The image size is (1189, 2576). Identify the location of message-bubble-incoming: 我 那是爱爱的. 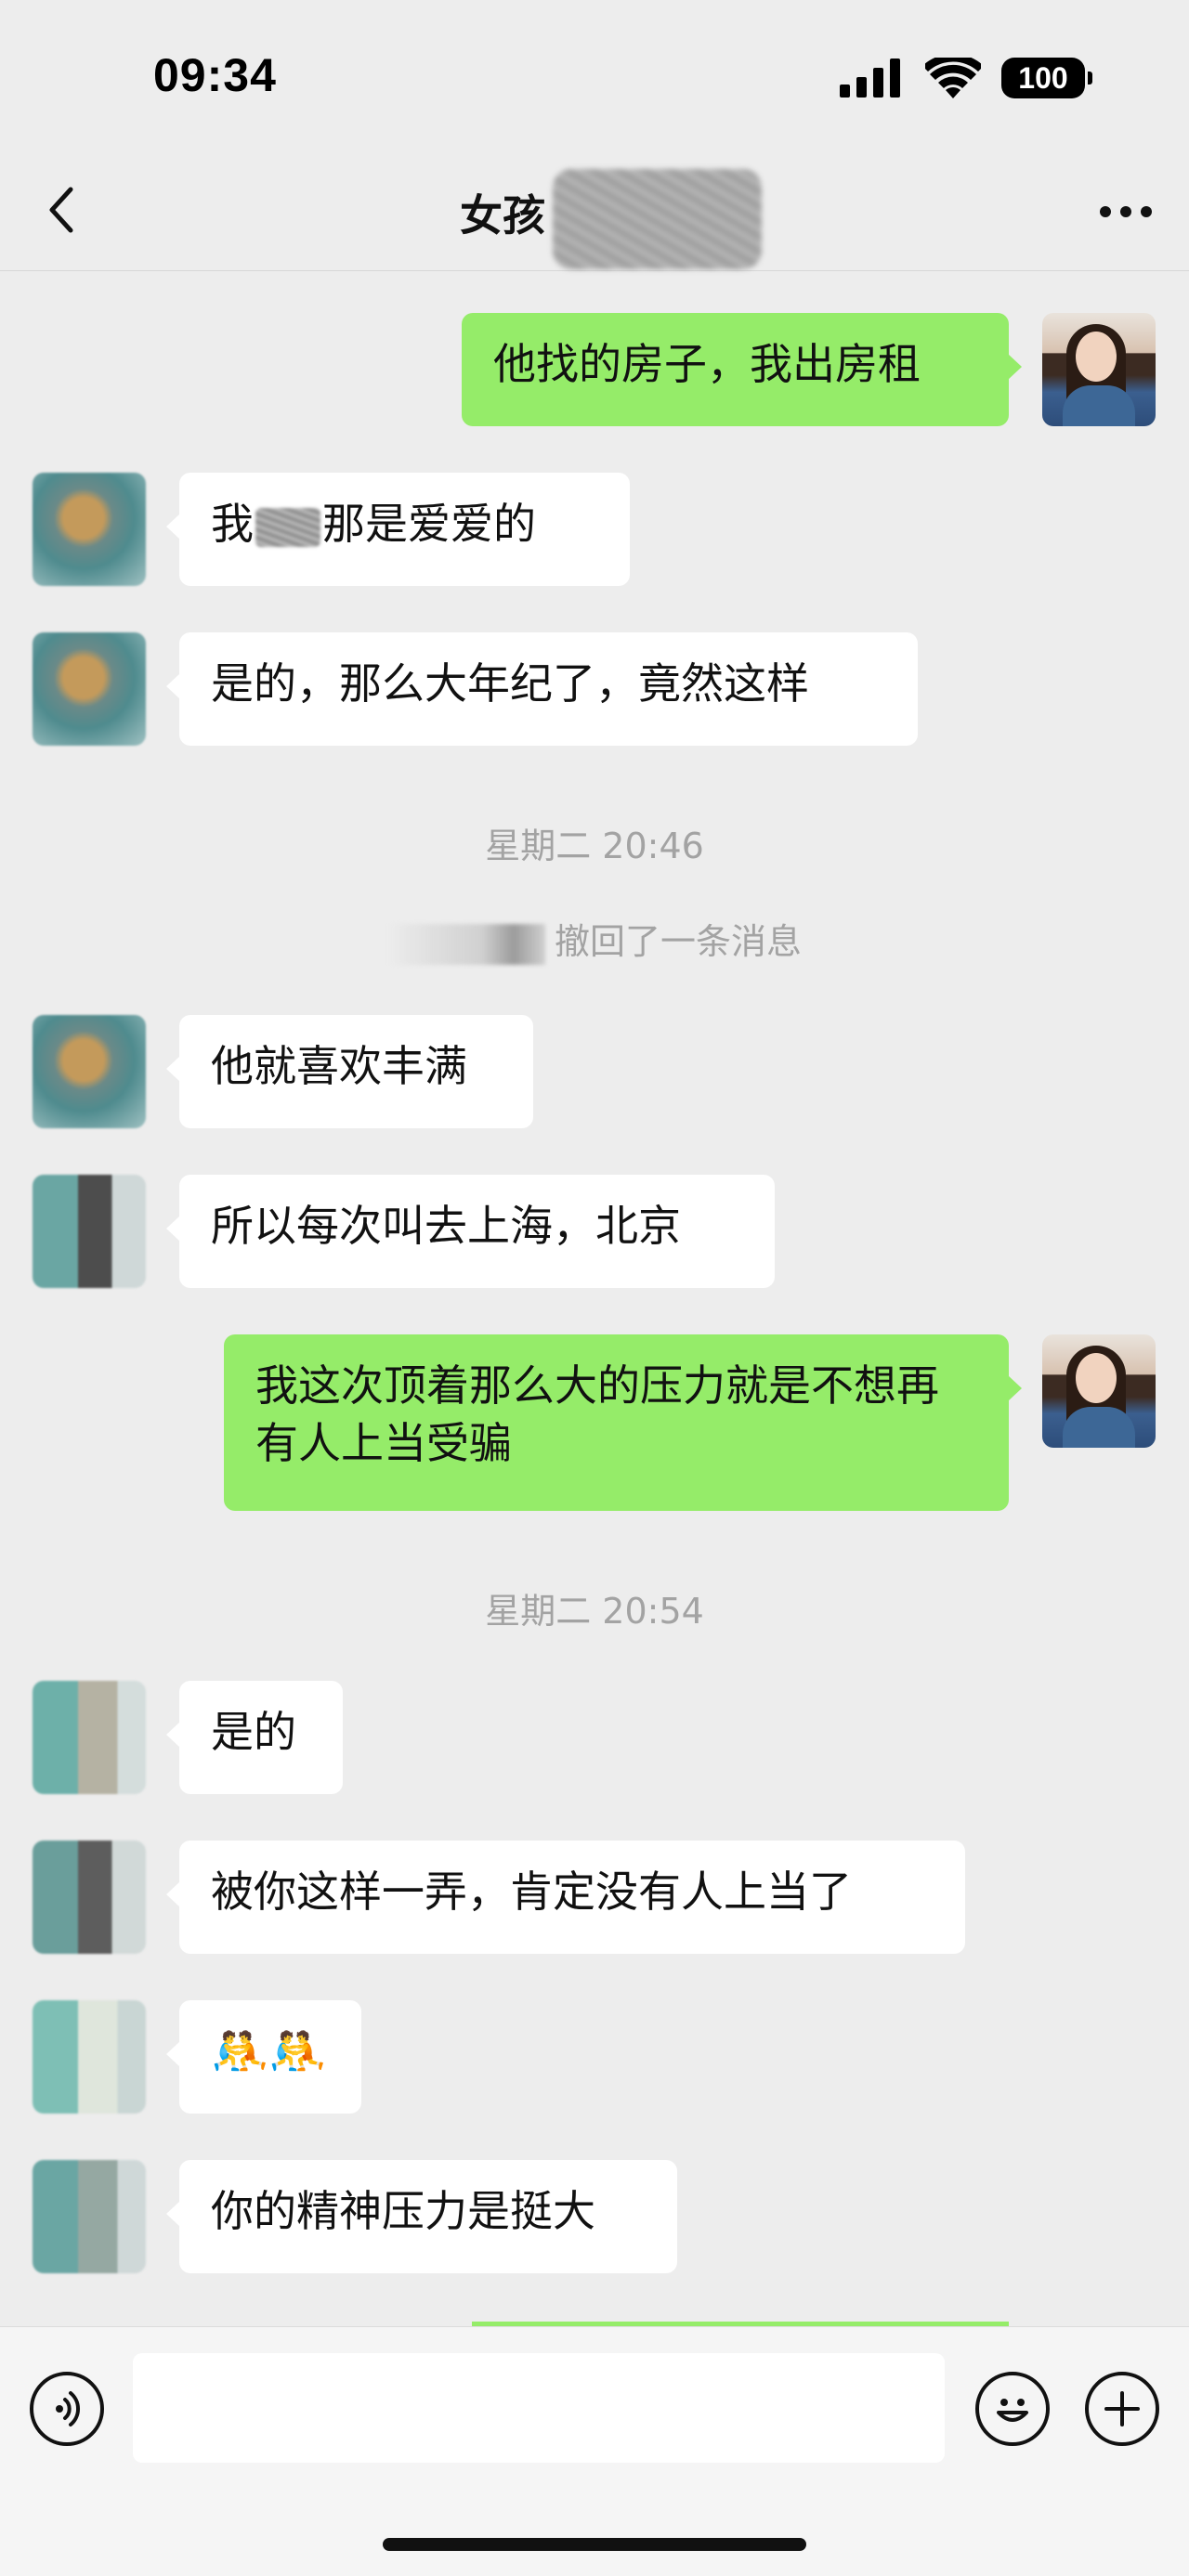
(398, 529).